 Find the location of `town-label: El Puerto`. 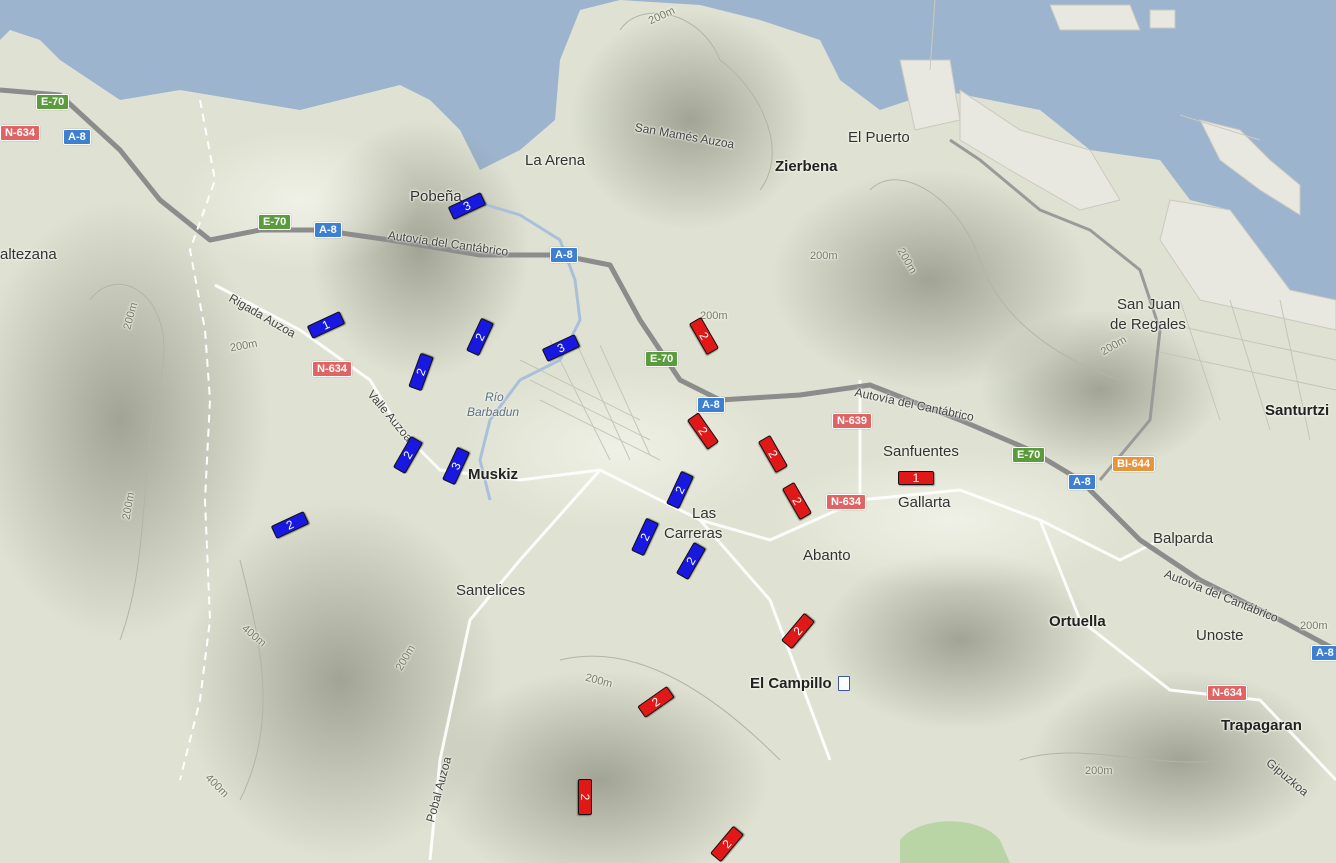

town-label: El Puerto is located at coordinates (879, 137).